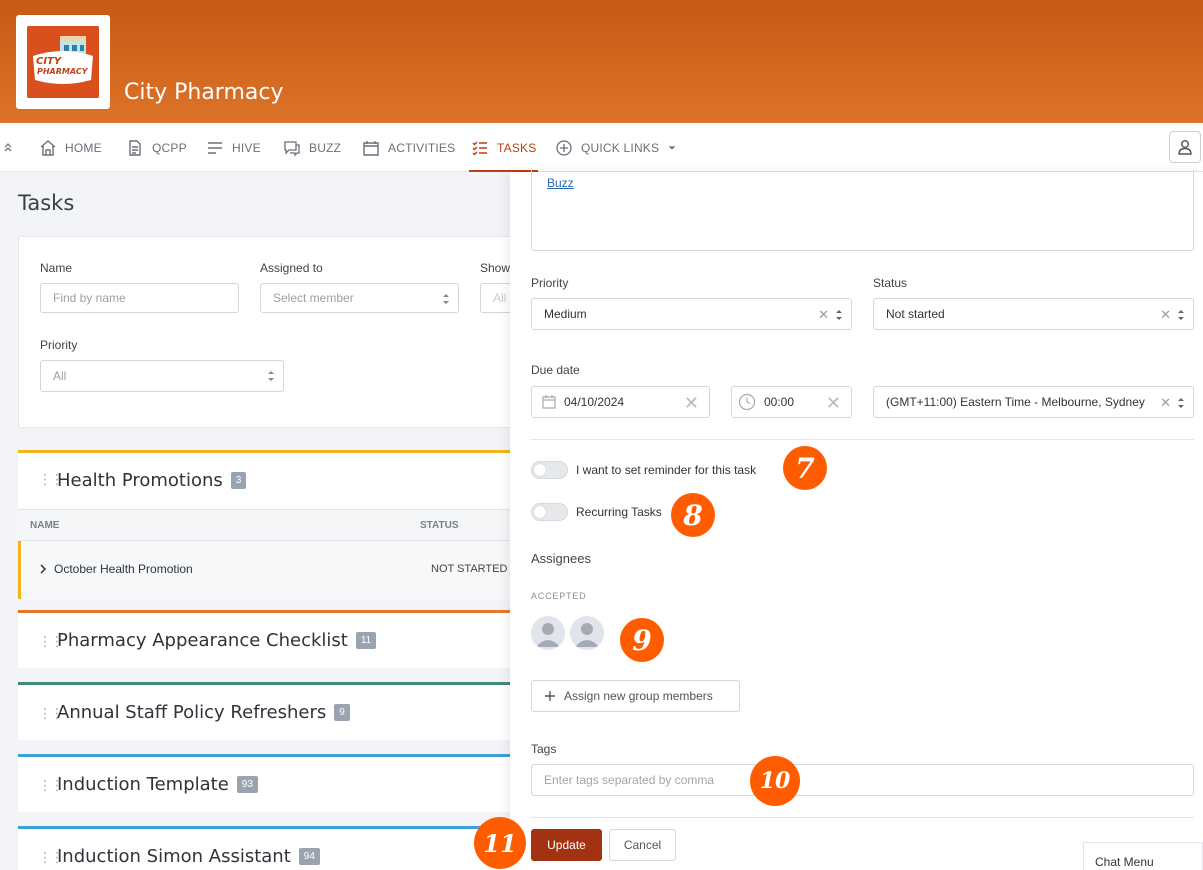 The width and height of the screenshot is (1203, 870). What do you see at coordinates (564, 147) in the screenshot?
I see `plus-circle-icon` at bounding box center [564, 147].